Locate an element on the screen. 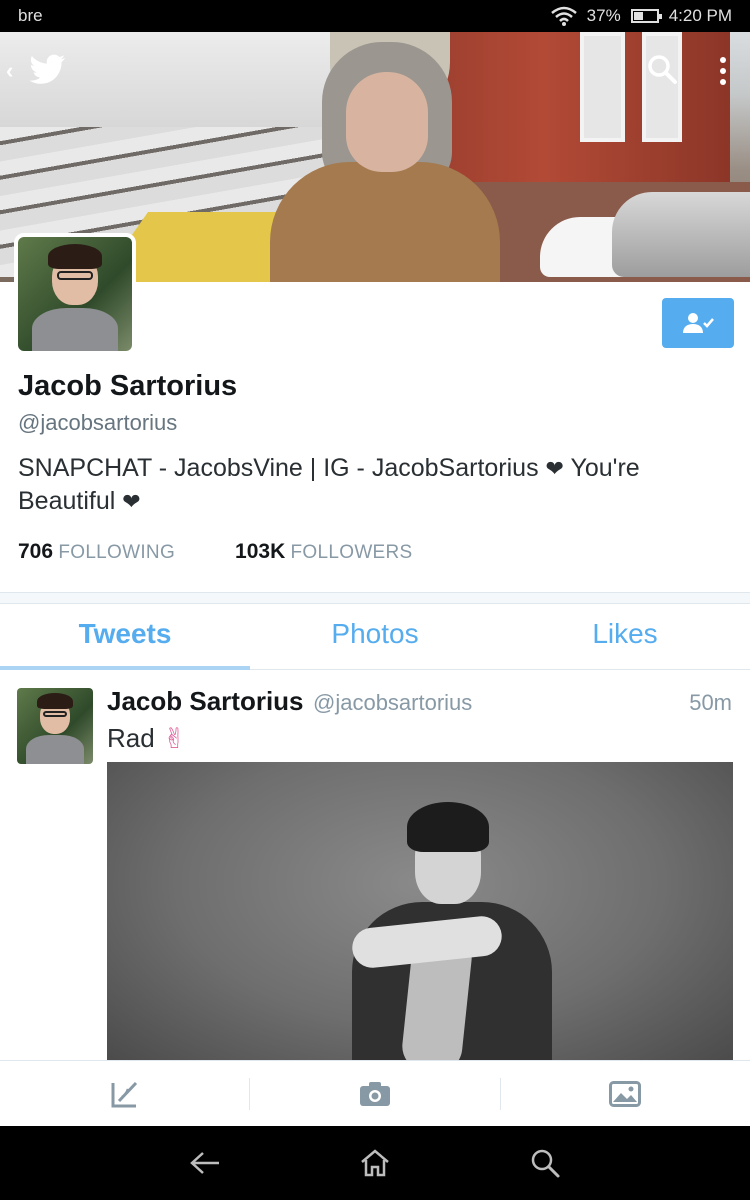 This screenshot has width=750, height=1200. nav-search-icon is located at coordinates (545, 1163).